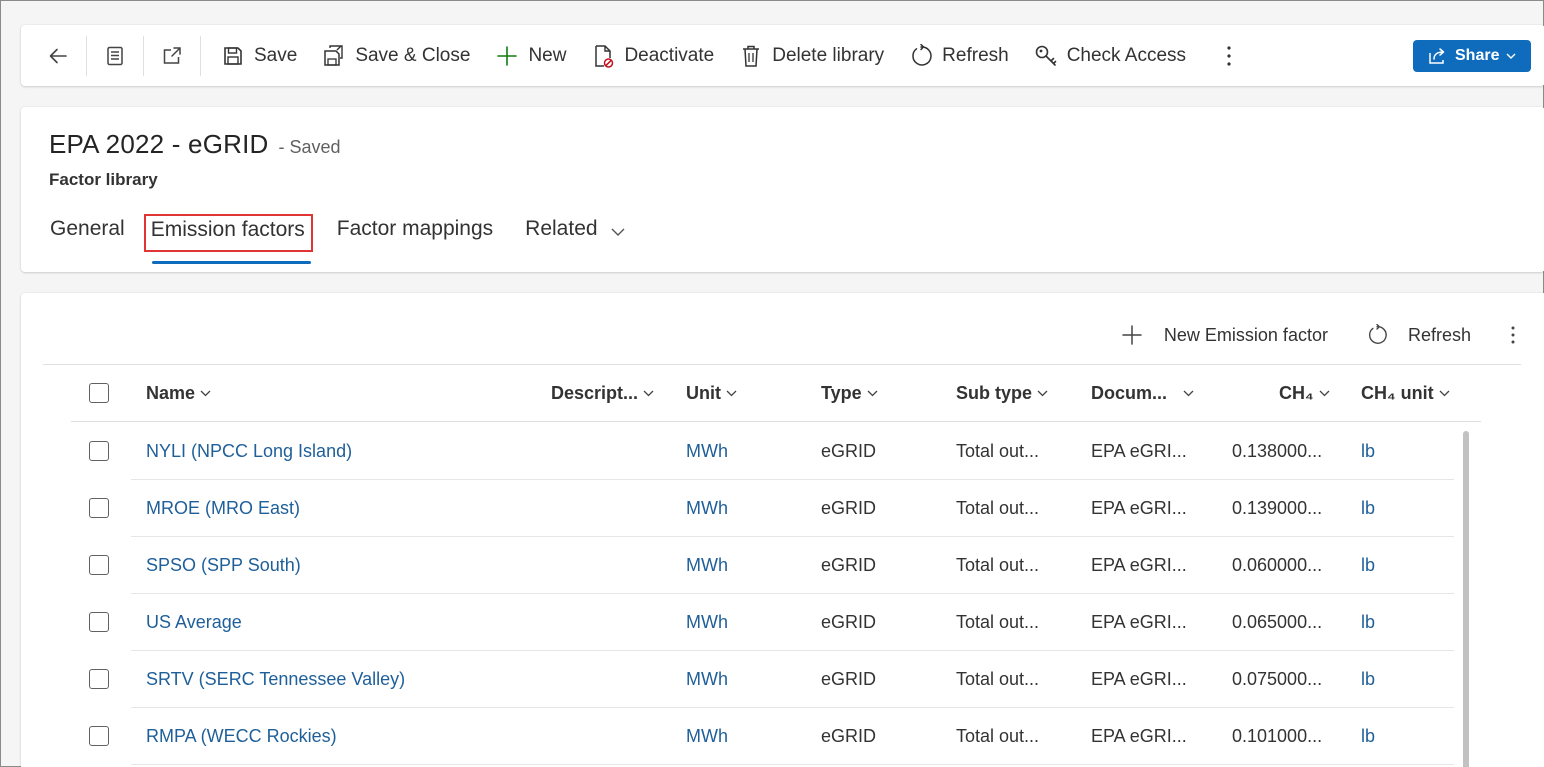 This screenshot has height=767, width=1544. Describe the element at coordinates (233, 56) in the screenshot. I see `save-icon` at that location.